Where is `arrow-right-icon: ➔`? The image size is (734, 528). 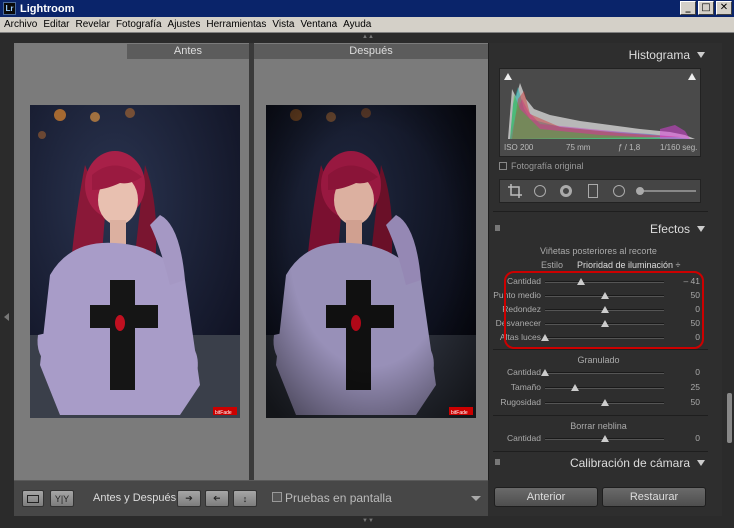
arrow-right-icon: ➔ is located at coordinates (189, 498).